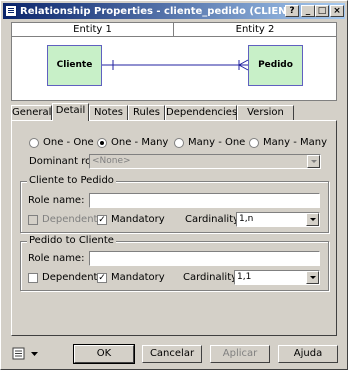 This screenshot has width=348, height=370. Describe the element at coordinates (265, 118) in the screenshot. I see `tab-version-info: Version Info` at that location.